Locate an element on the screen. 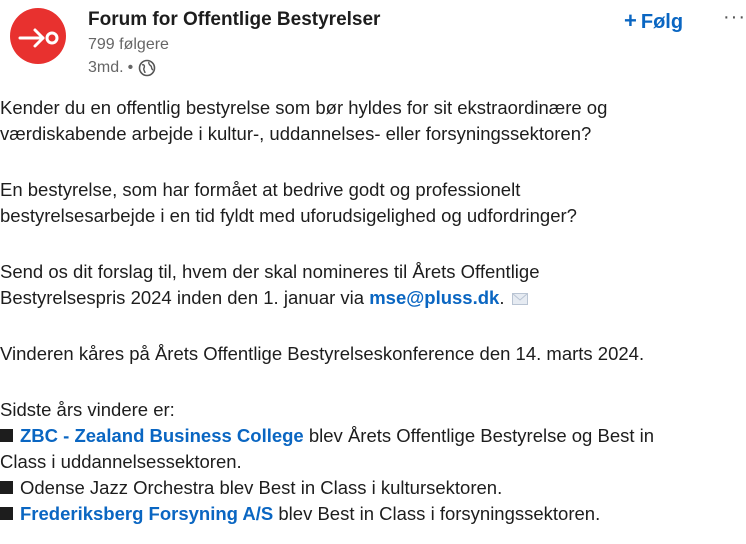 The image size is (746, 544). org-logo is located at coordinates (38, 36).